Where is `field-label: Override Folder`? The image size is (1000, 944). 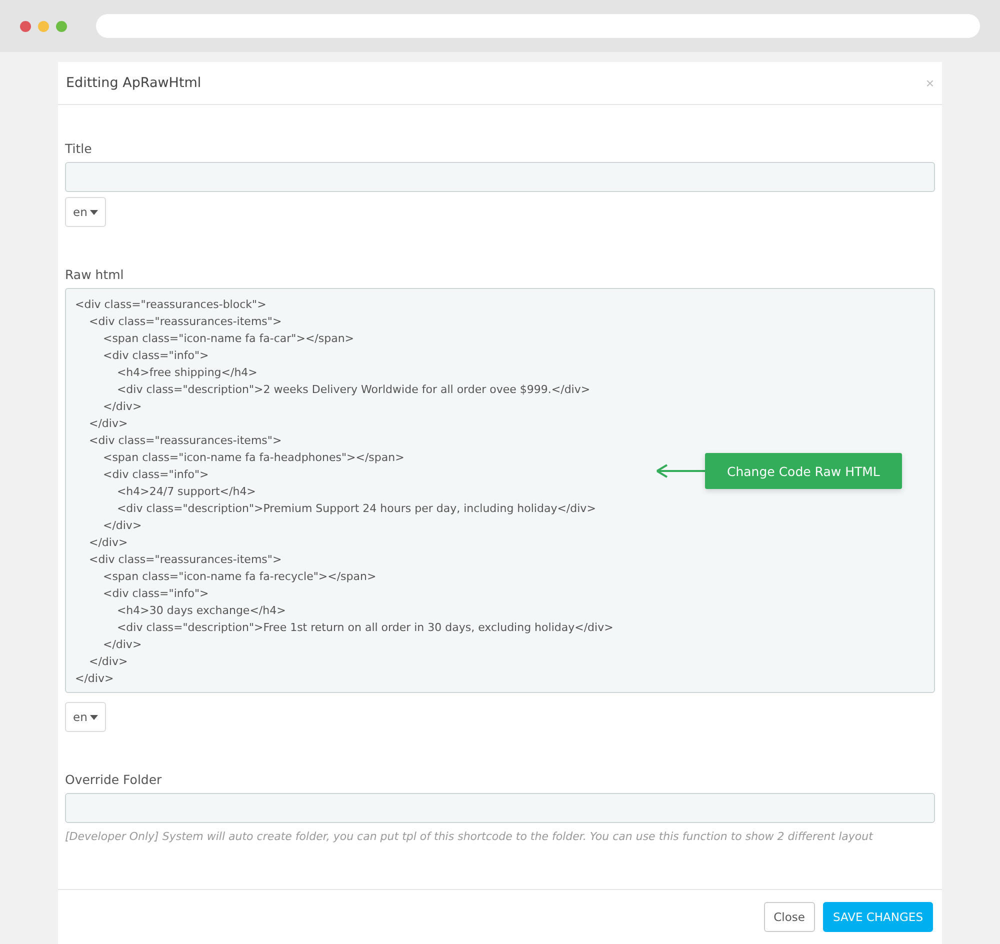
field-label: Override Folder is located at coordinates (114, 779).